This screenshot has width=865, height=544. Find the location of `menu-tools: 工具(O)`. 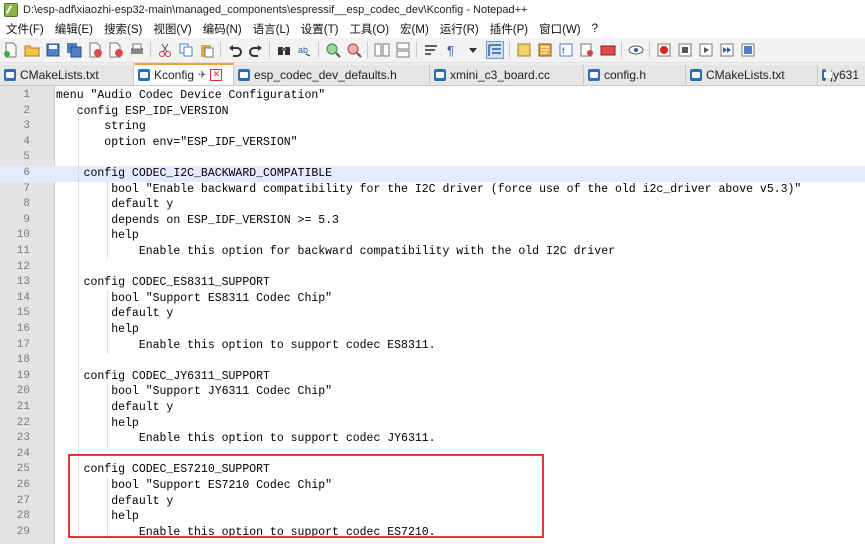

menu-tools: 工具(O) is located at coordinates (369, 29).